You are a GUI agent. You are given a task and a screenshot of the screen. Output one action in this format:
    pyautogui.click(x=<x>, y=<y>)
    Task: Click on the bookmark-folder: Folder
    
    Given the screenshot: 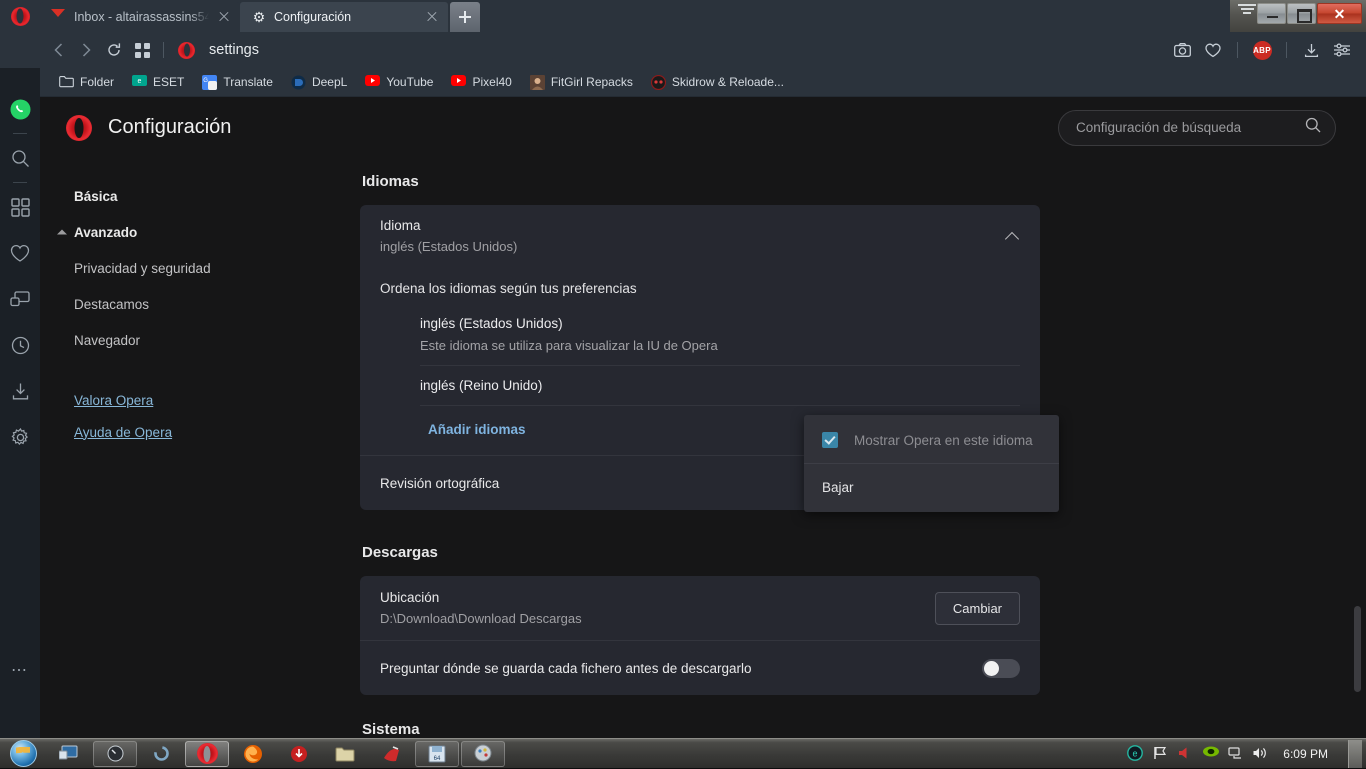 What is the action you would take?
    pyautogui.click(x=86, y=82)
    